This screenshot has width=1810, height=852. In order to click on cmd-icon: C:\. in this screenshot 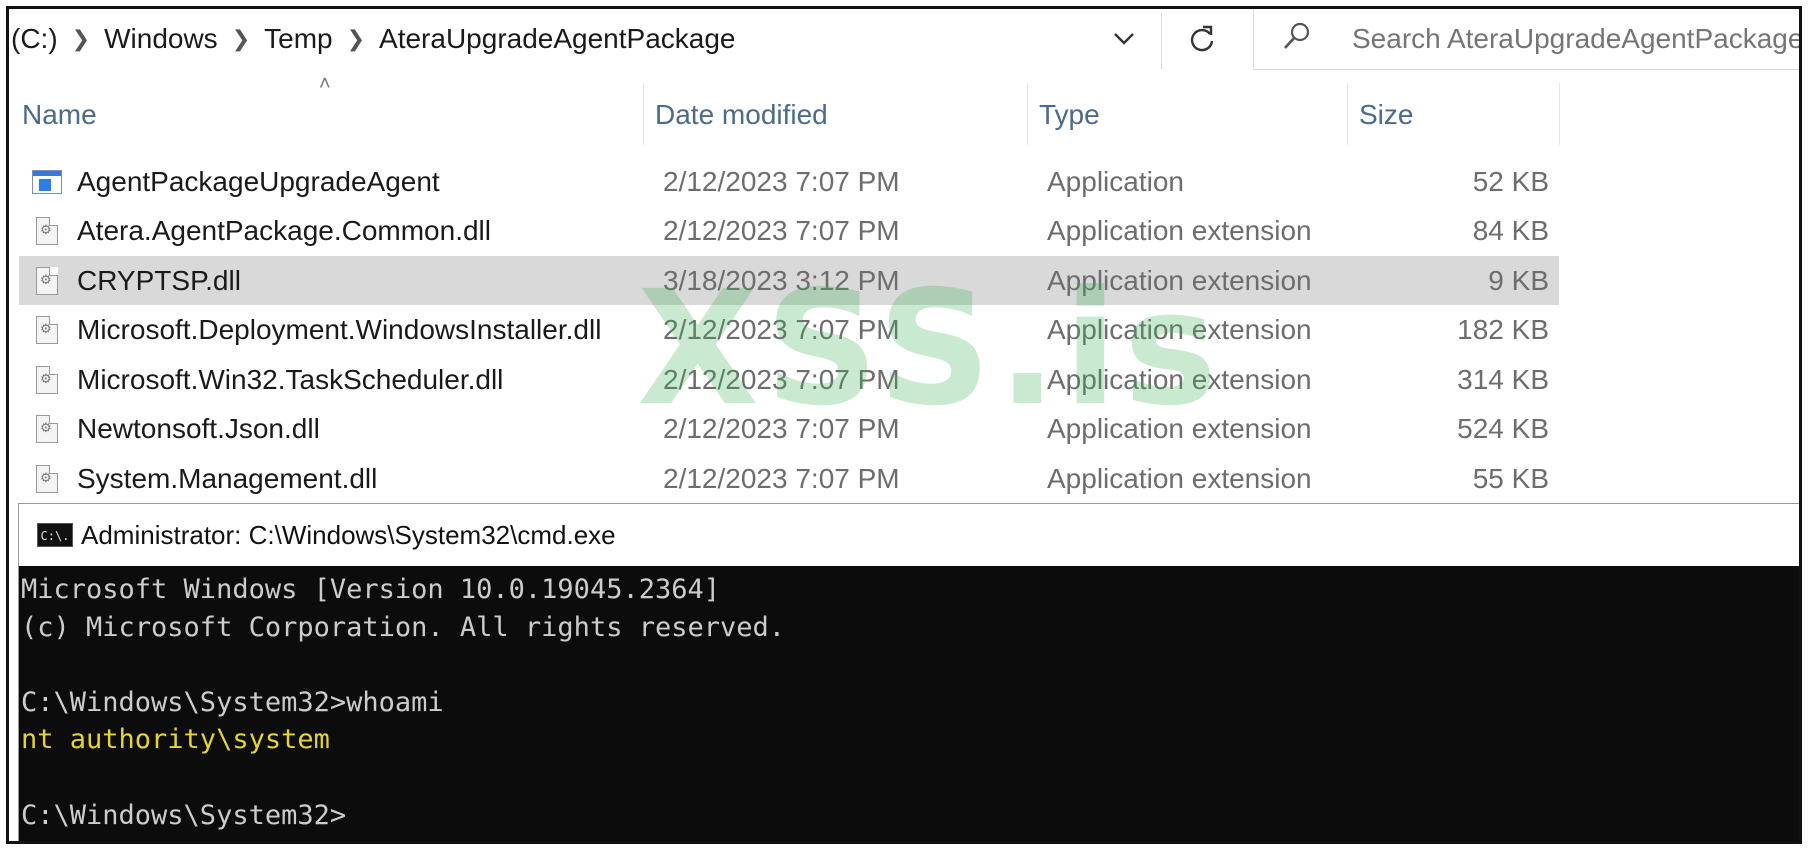, I will do `click(55, 535)`.